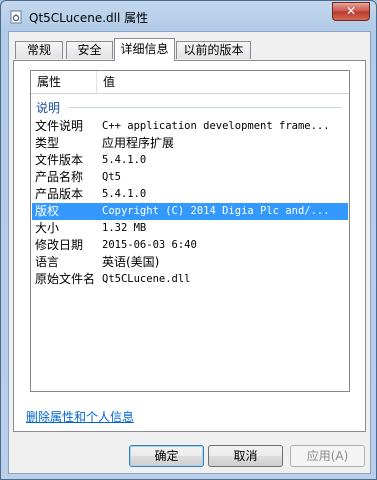 The width and height of the screenshot is (377, 480). What do you see at coordinates (89, 50) in the screenshot?
I see `tab-security: 安全` at bounding box center [89, 50].